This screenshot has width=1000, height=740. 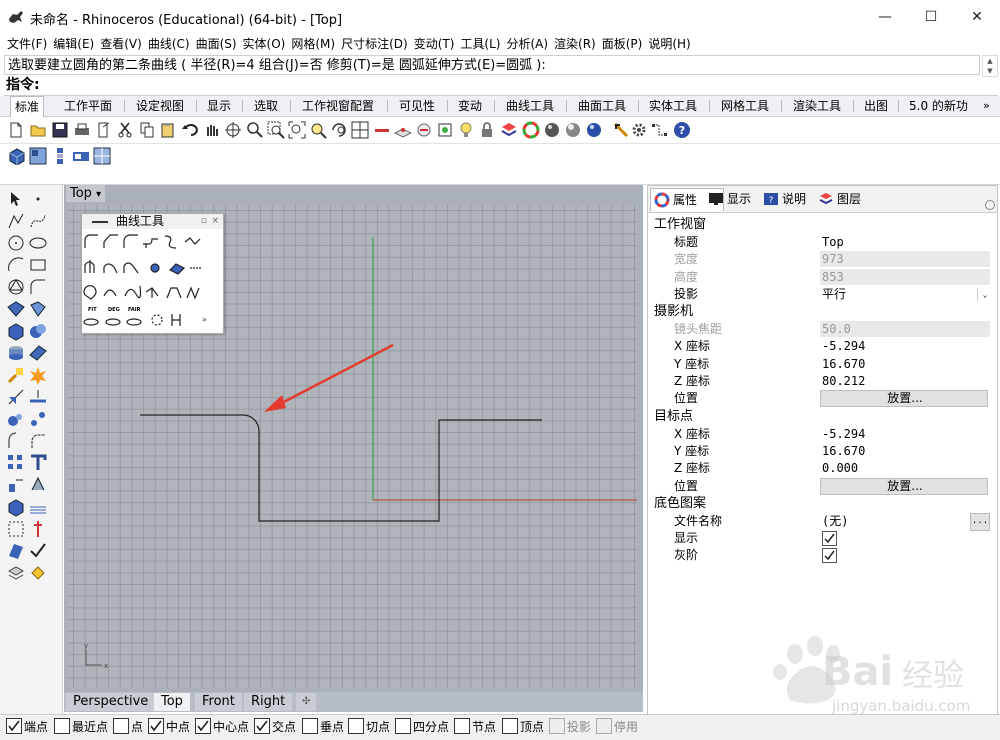 What do you see at coordinates (60, 156) in the screenshot?
I see `toggle-view-icon` at bounding box center [60, 156].